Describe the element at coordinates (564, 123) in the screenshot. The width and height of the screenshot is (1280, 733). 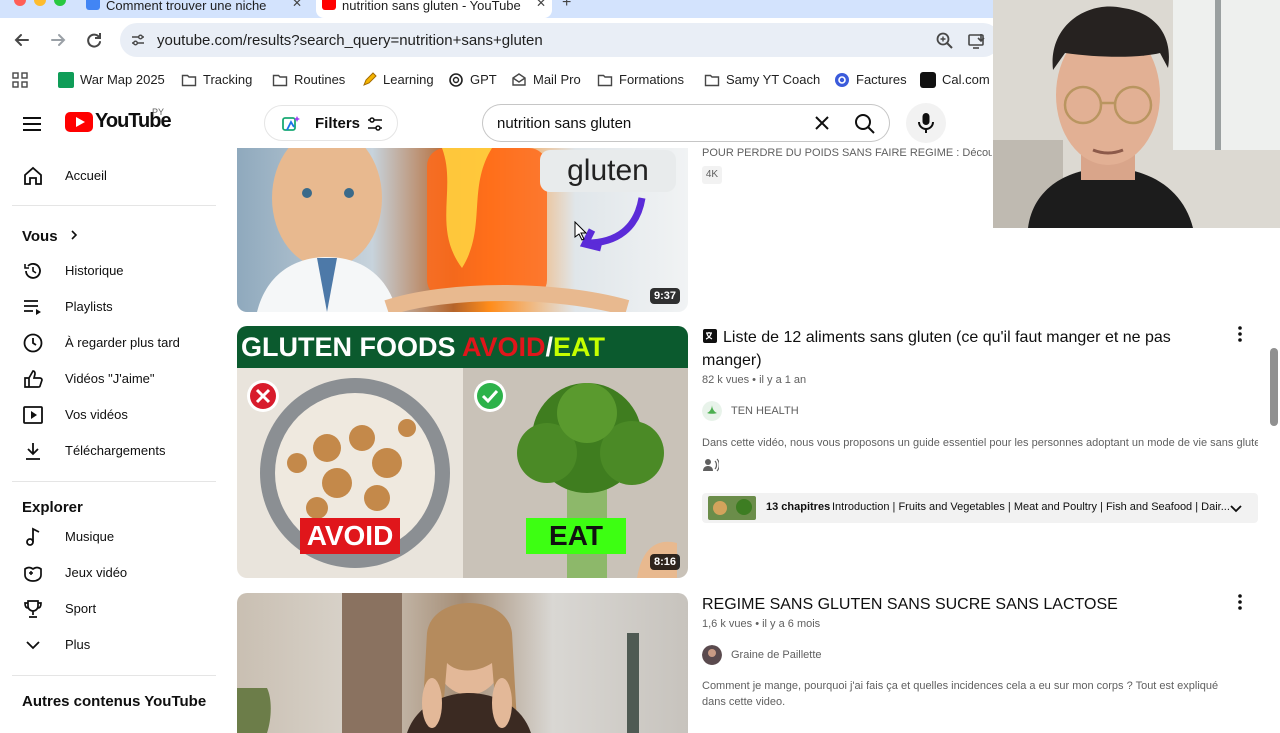
I see `search-query: nutrition sans gluten` at that location.